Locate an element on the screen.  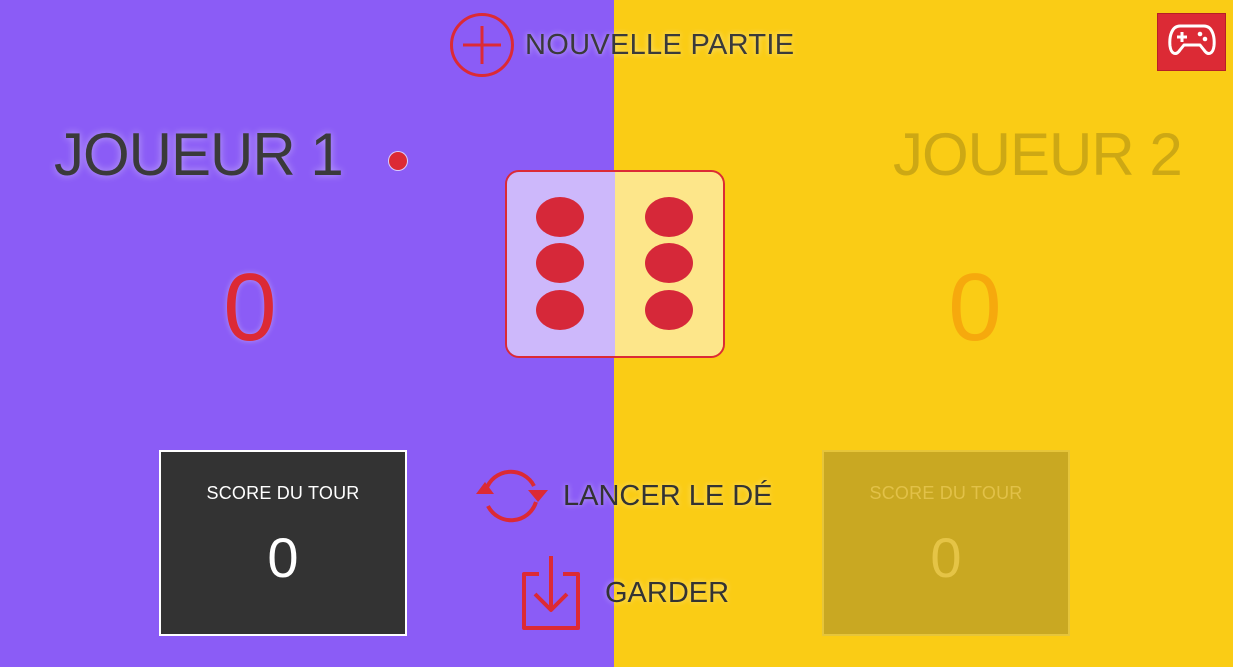
hold-button: GARDER is located at coordinates (624, 593).